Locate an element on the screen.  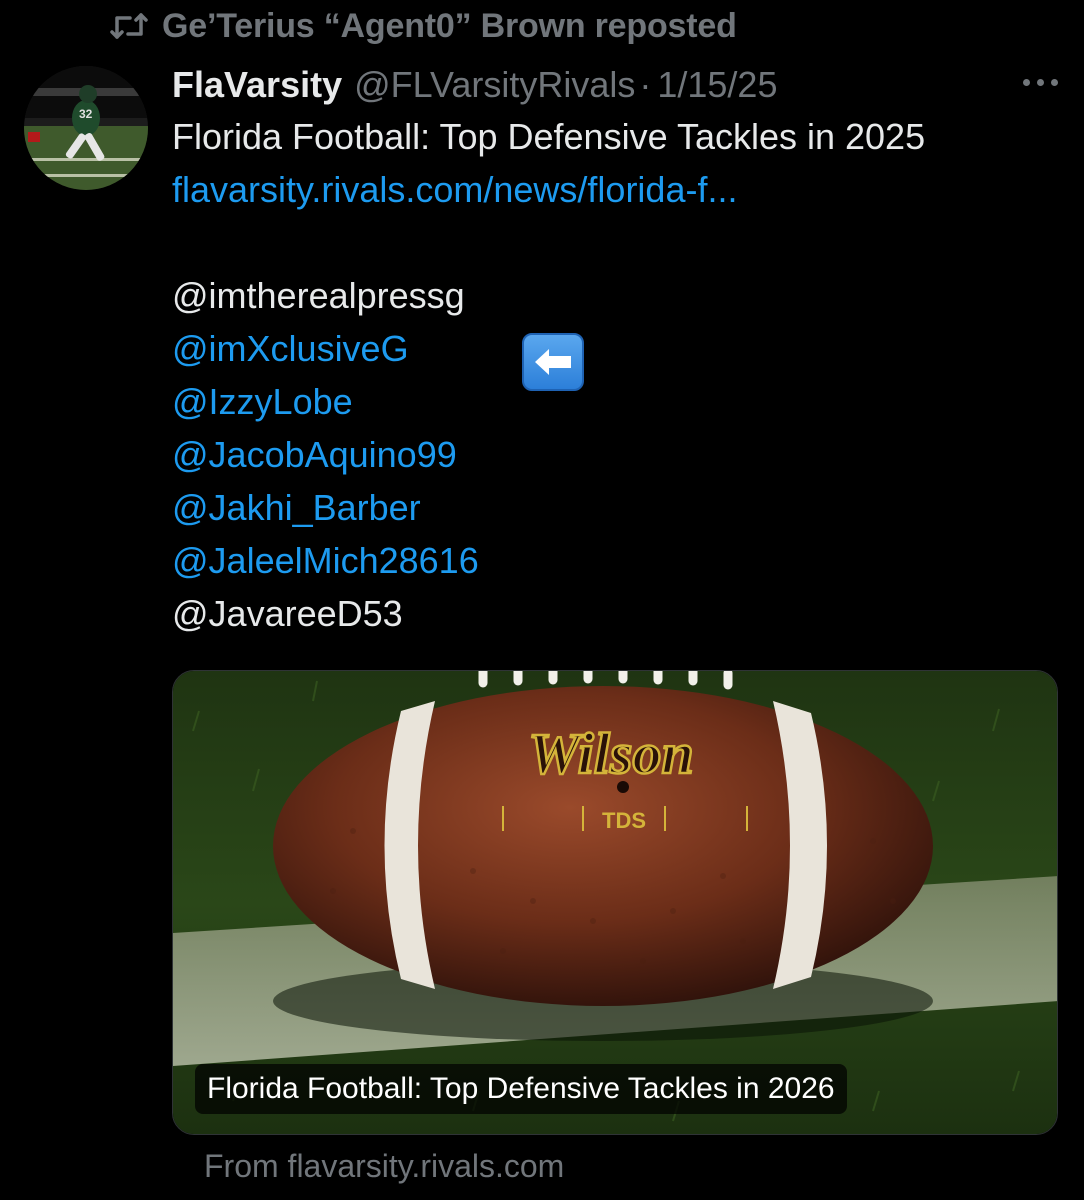
retweet-icon is located at coordinates (129, 26).